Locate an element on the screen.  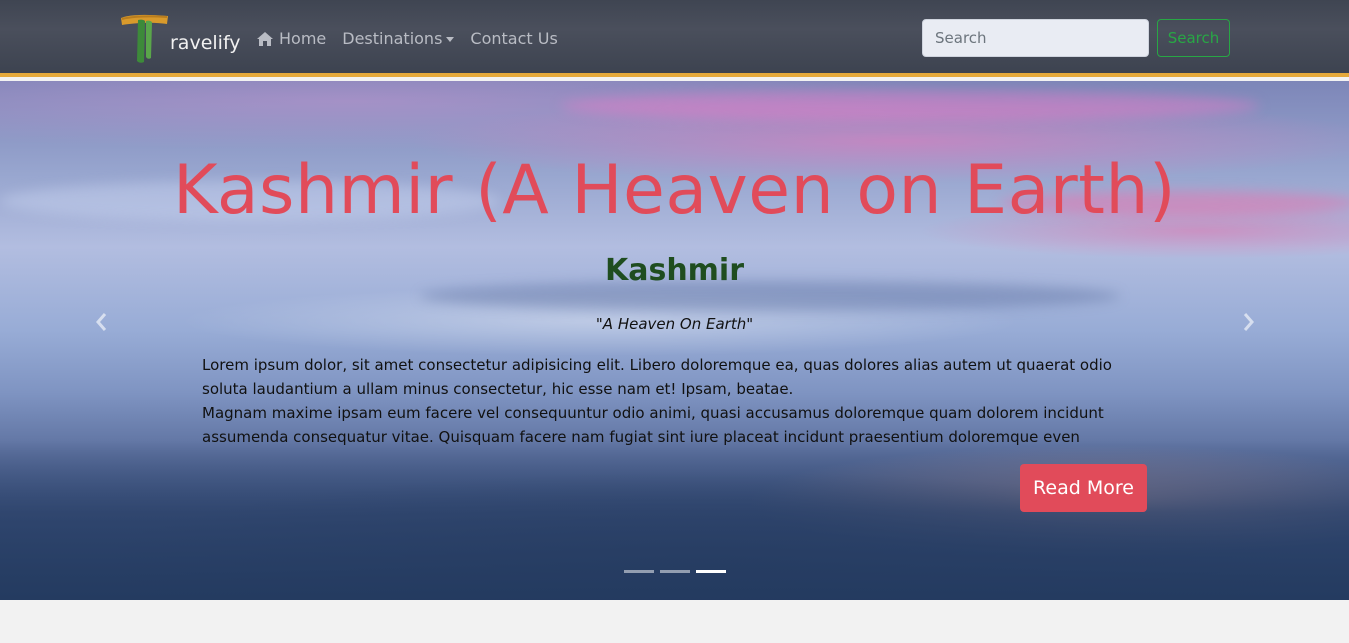
search-input is located at coordinates (1035, 38).